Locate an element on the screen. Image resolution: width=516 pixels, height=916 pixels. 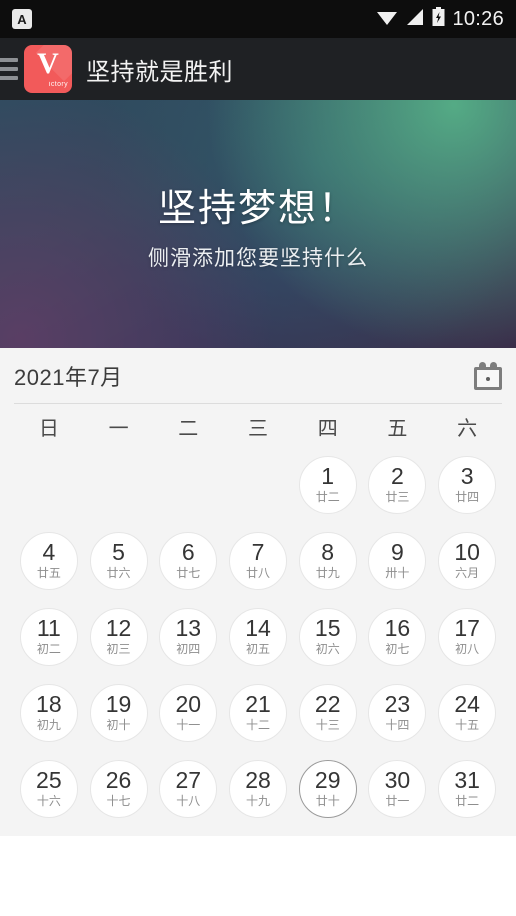
calendar-day: 26 十七 is located at coordinates (118, 789).